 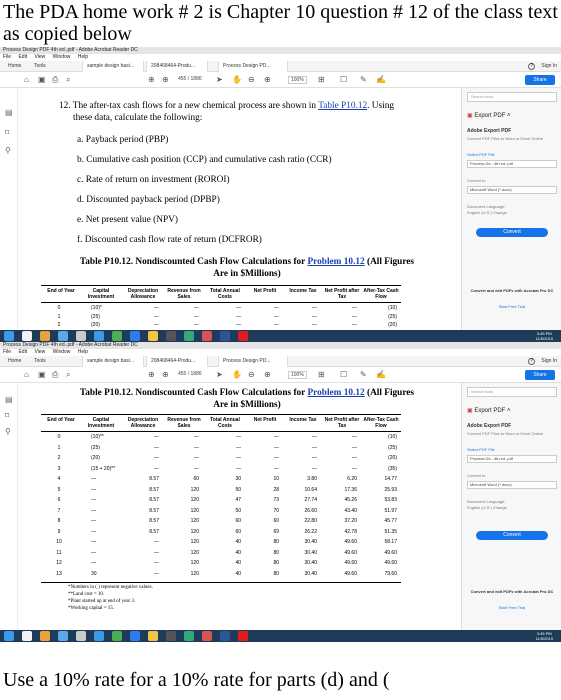 What do you see at coordinates (207, 336) in the screenshot?
I see `powerpoint-icon` at bounding box center [207, 336].